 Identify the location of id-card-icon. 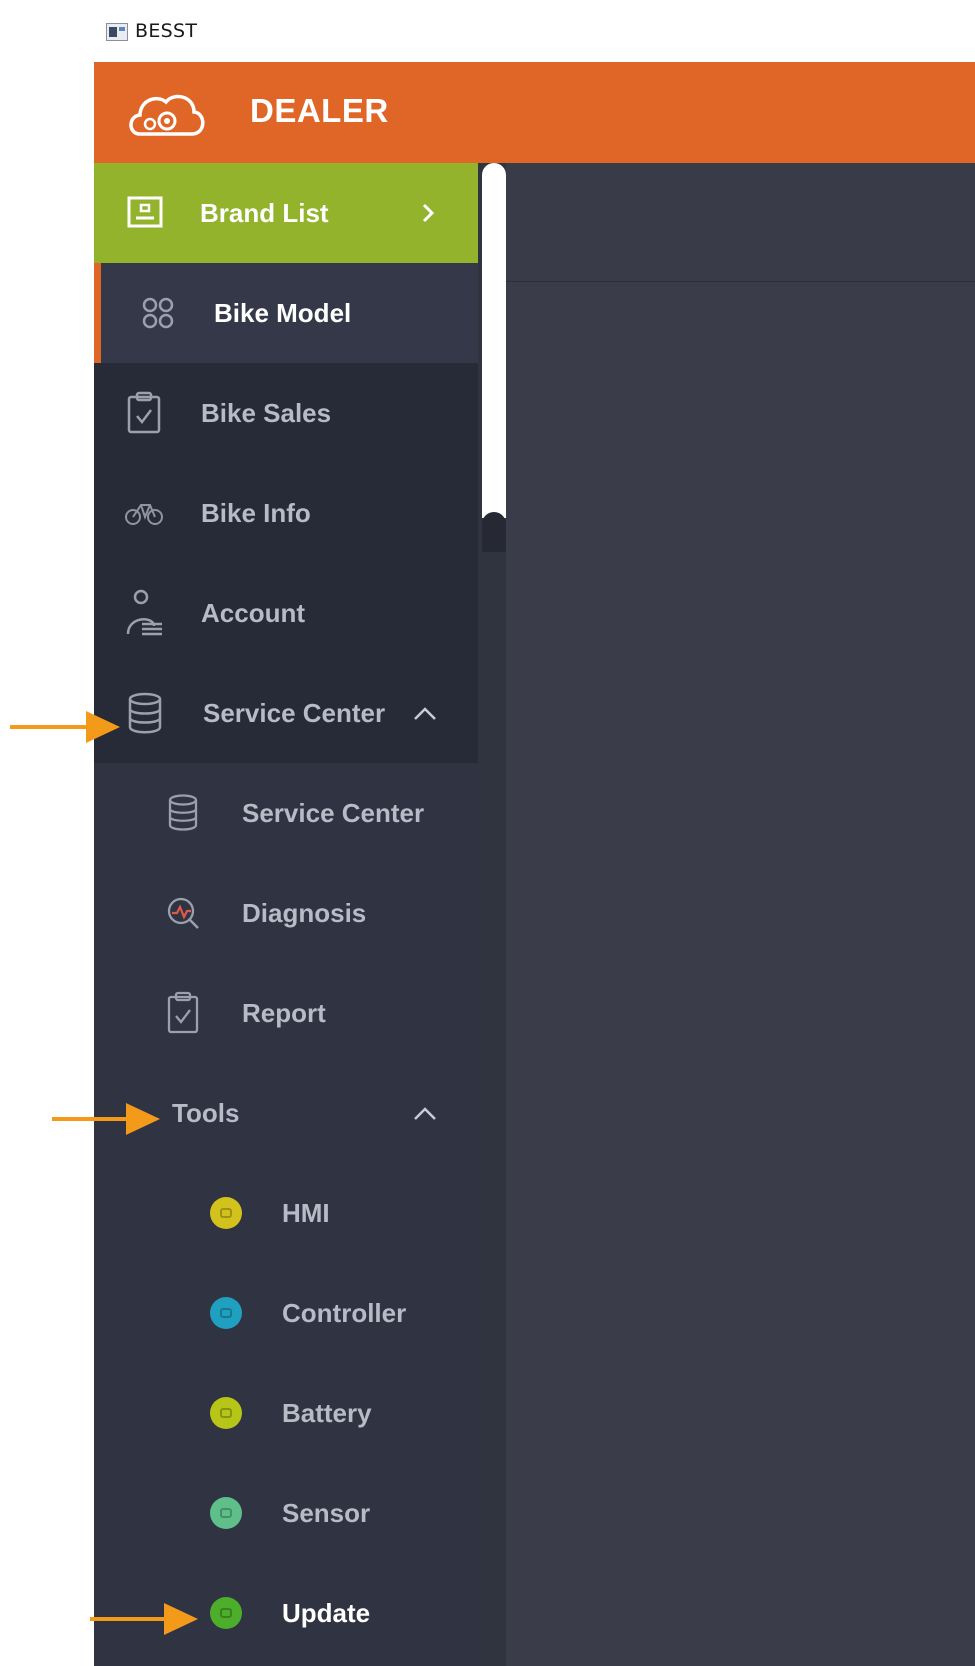
(145, 212).